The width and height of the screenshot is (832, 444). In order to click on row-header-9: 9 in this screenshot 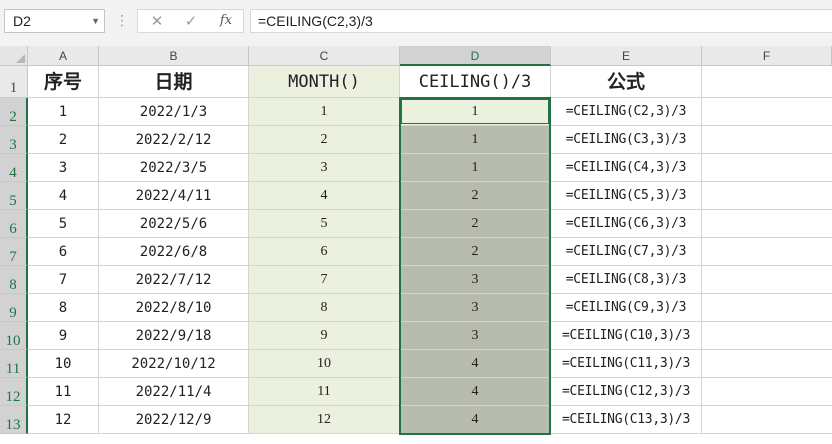, I will do `click(14, 308)`.